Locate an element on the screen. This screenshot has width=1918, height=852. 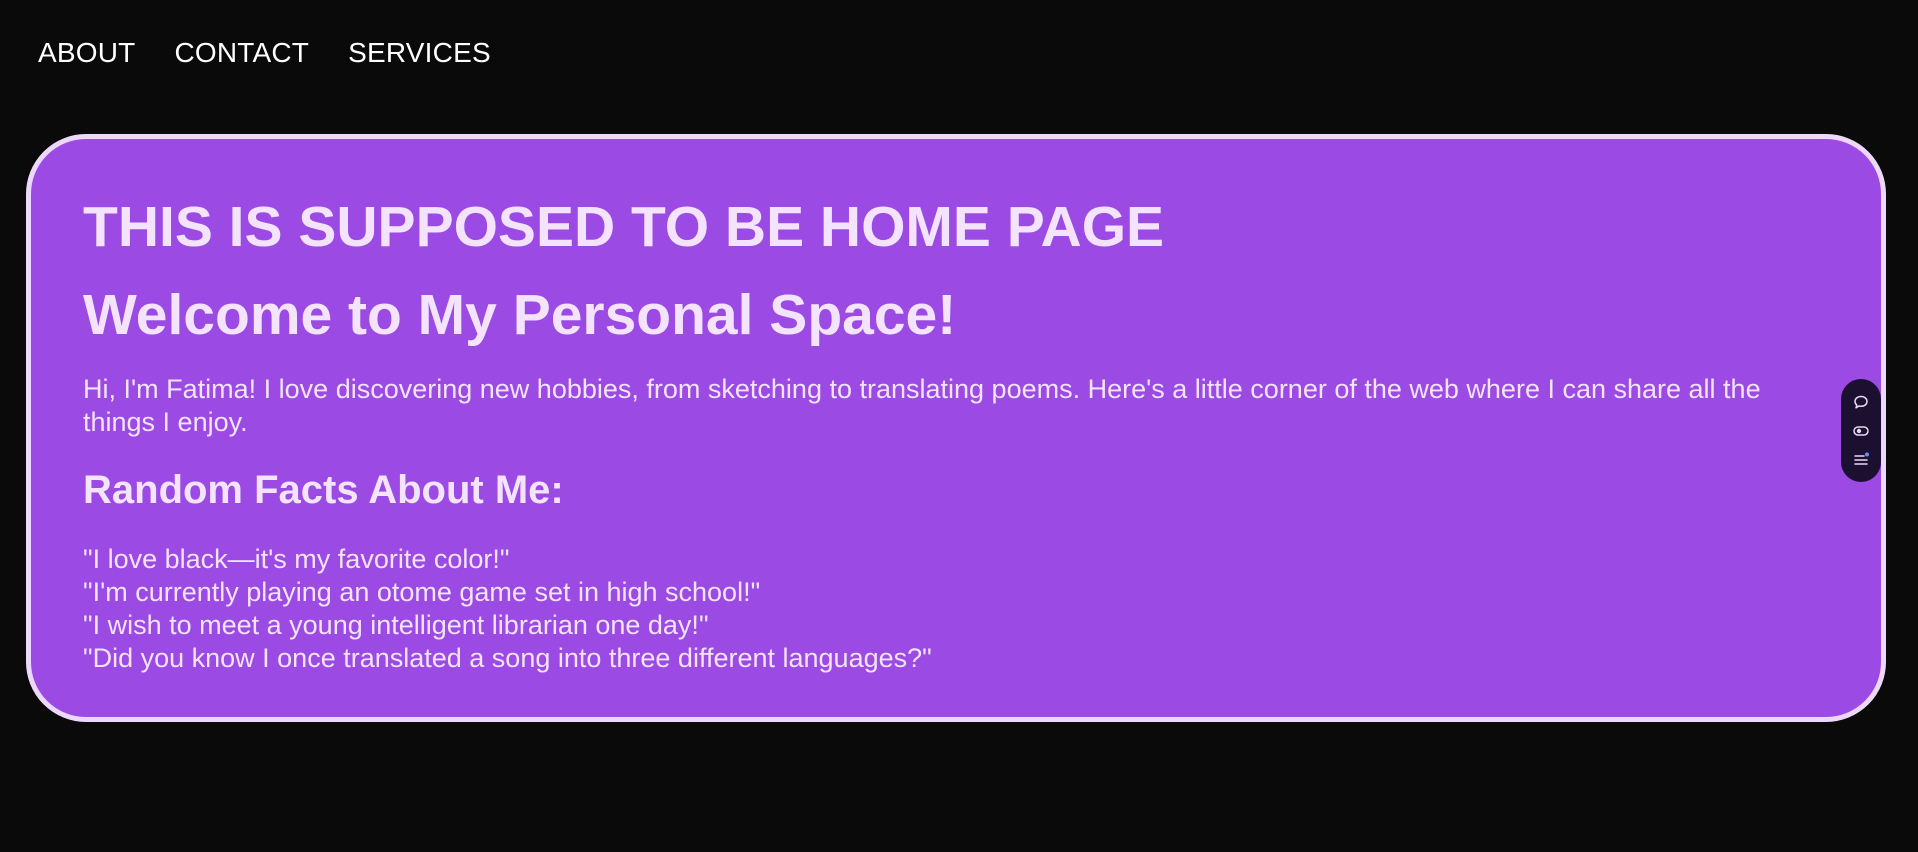
facts-heading: Random Facts About Me: is located at coordinates (323, 490).